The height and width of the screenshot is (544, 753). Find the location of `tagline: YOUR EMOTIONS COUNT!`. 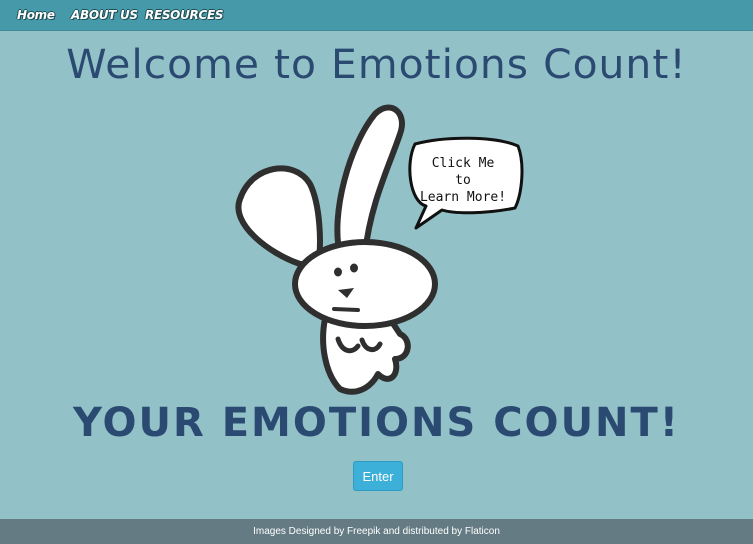

tagline: YOUR EMOTIONS COUNT! is located at coordinates (376, 423).